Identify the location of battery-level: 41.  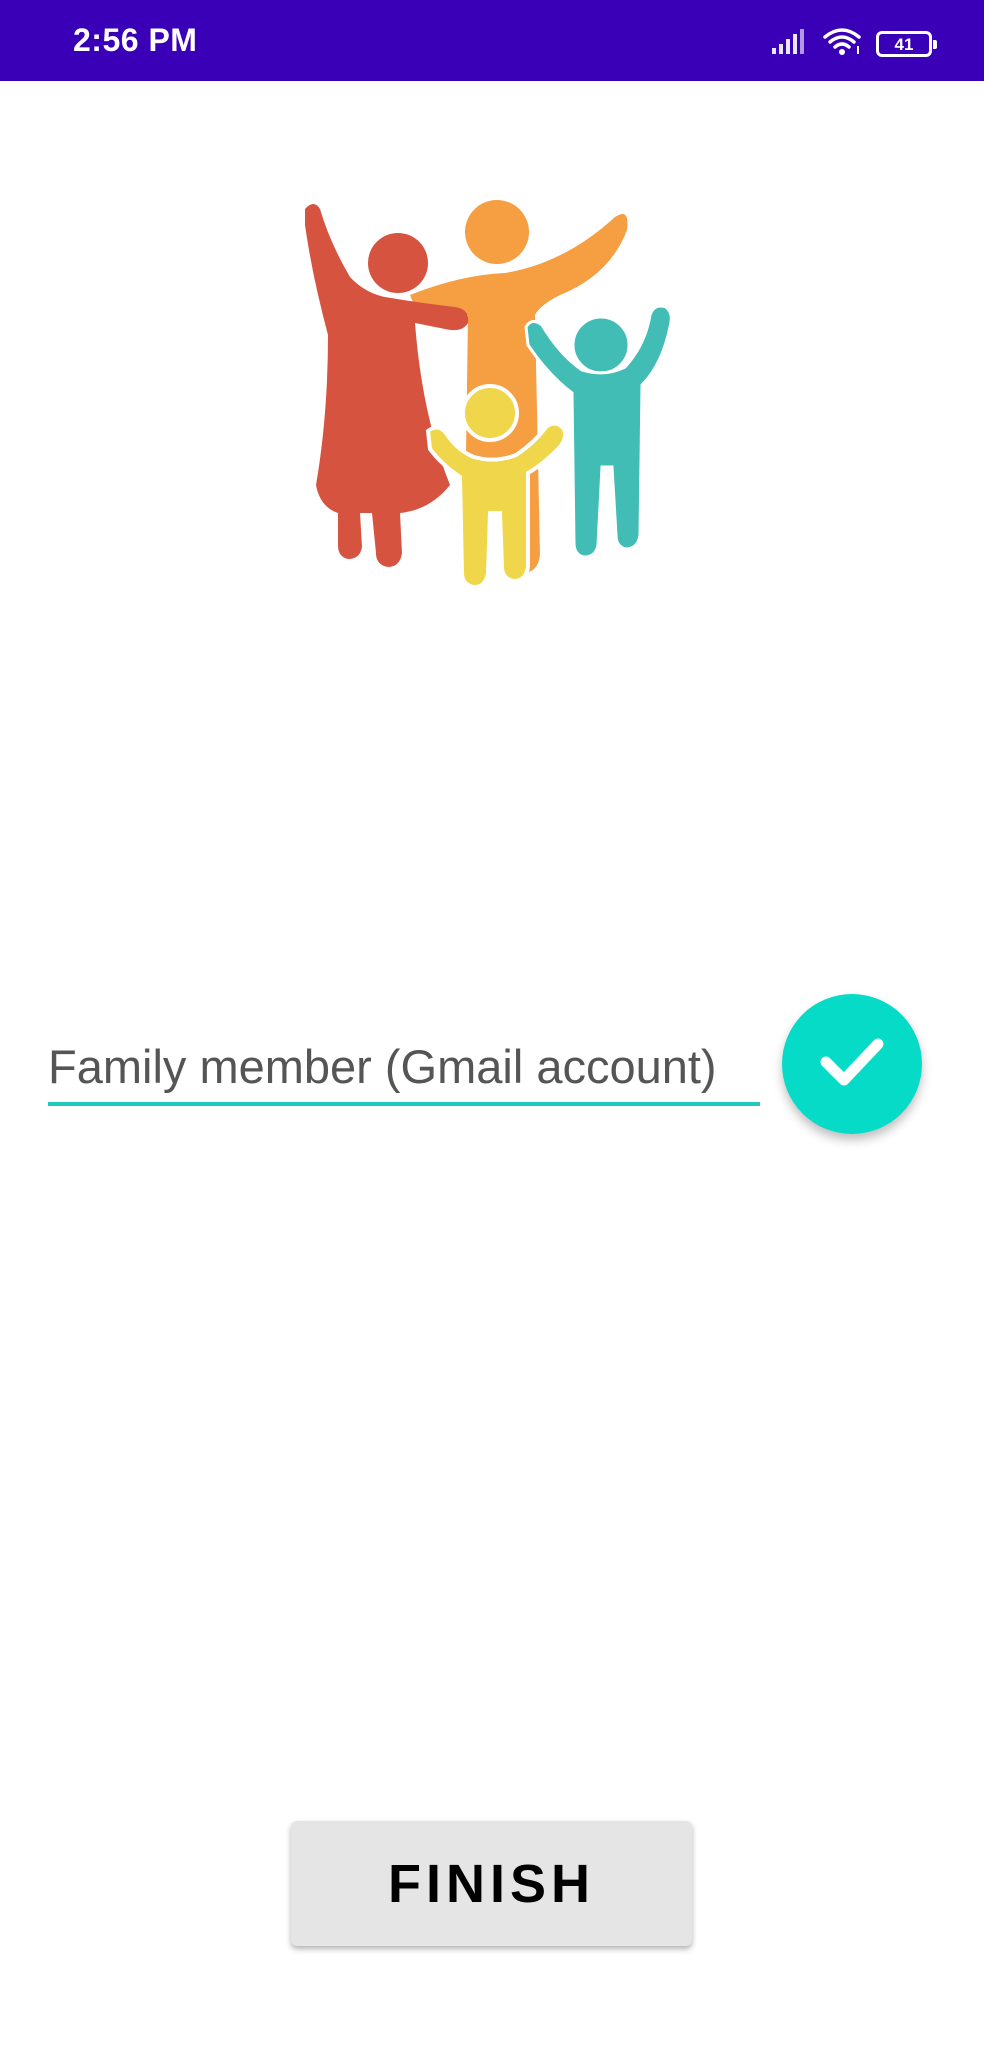
(904, 44).